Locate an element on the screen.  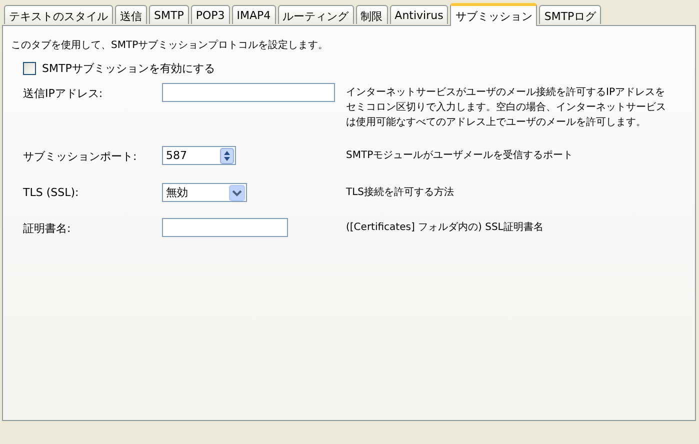
port-spinner: 587 is located at coordinates (199, 155).